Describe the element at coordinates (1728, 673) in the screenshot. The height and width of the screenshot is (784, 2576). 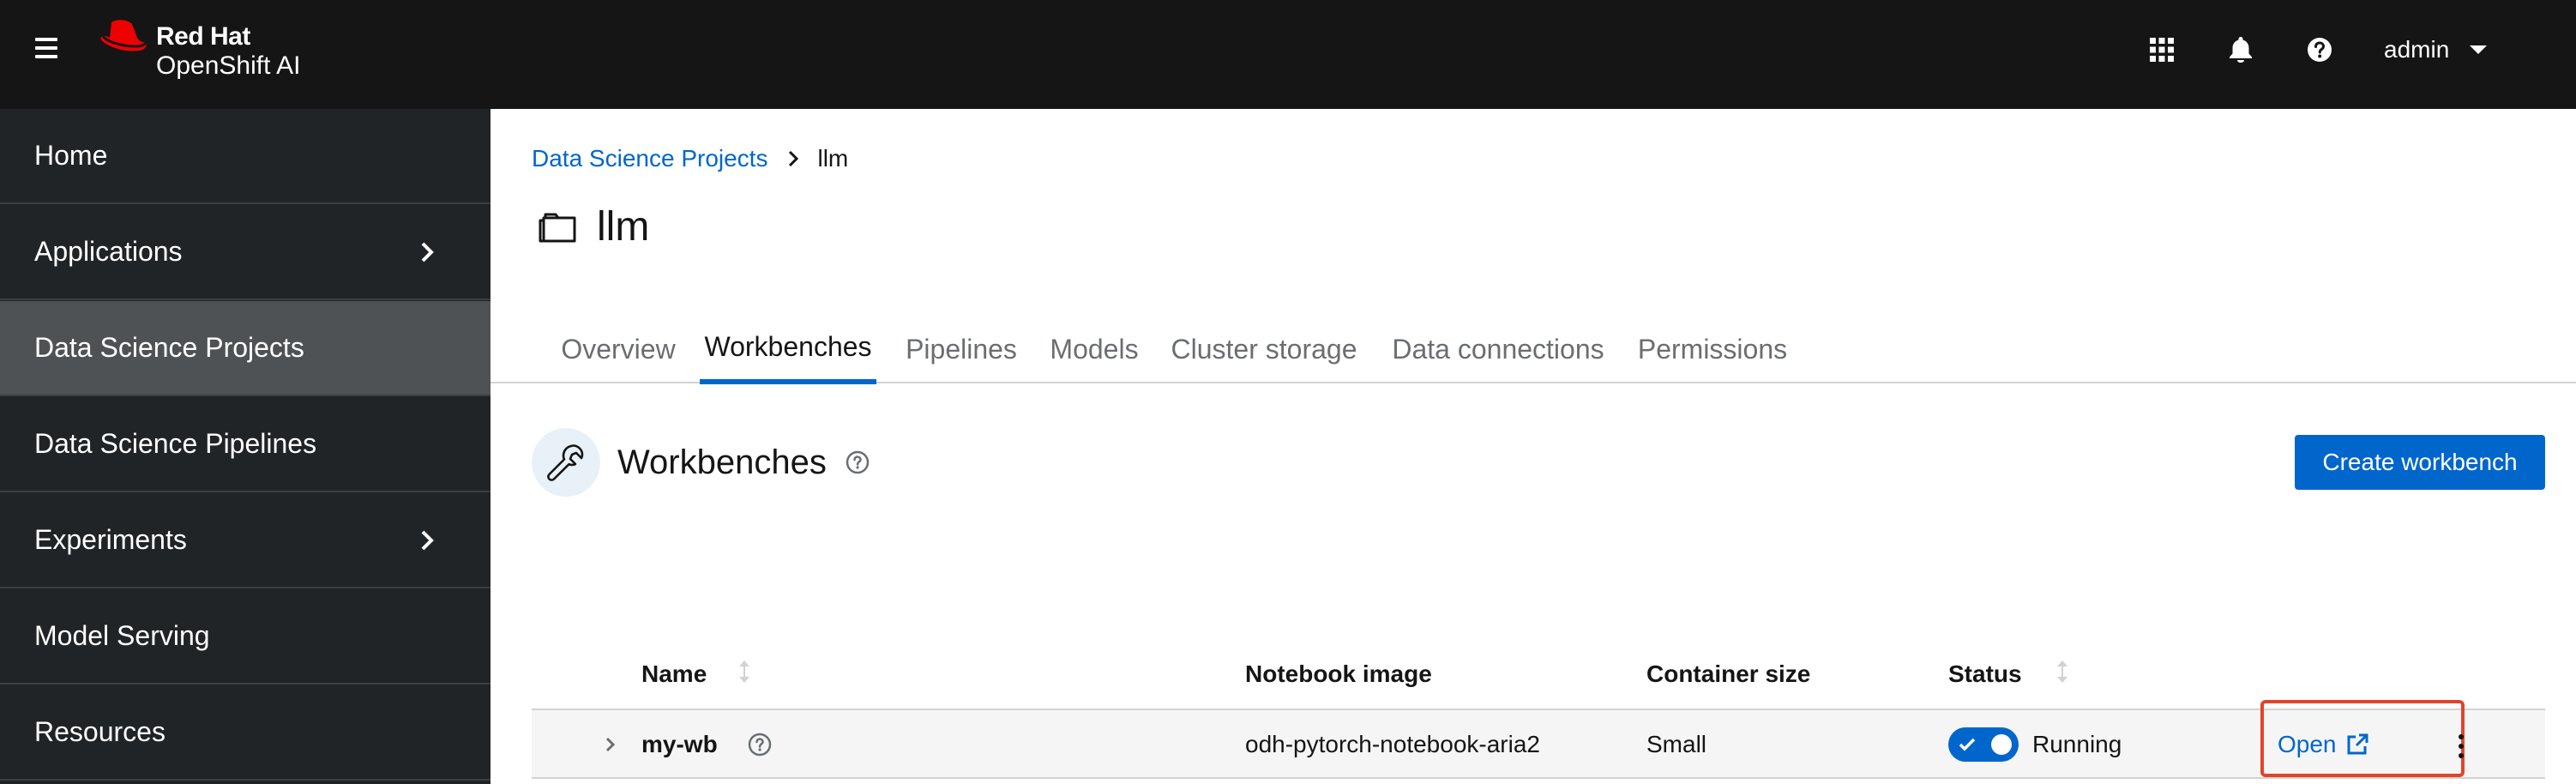
I see `column-header-container-size: Container size` at that location.